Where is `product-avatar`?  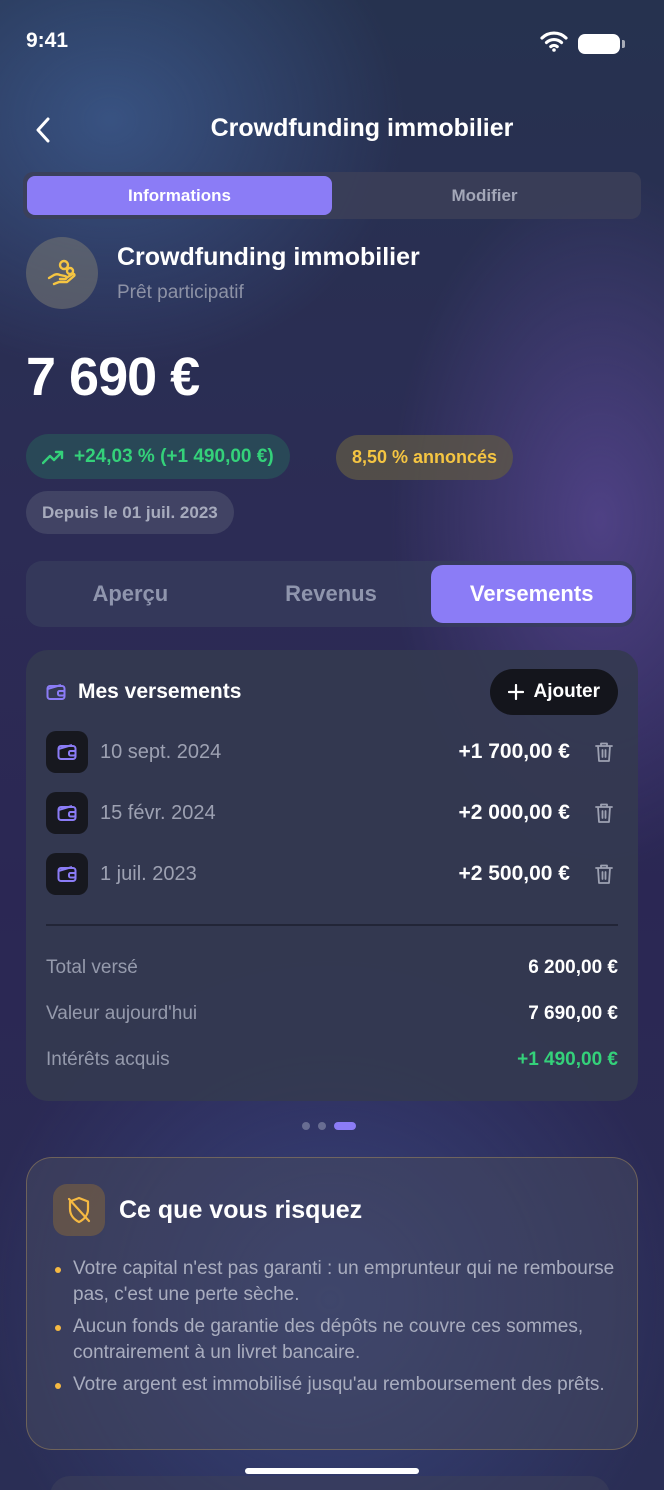
product-avatar is located at coordinates (62, 273).